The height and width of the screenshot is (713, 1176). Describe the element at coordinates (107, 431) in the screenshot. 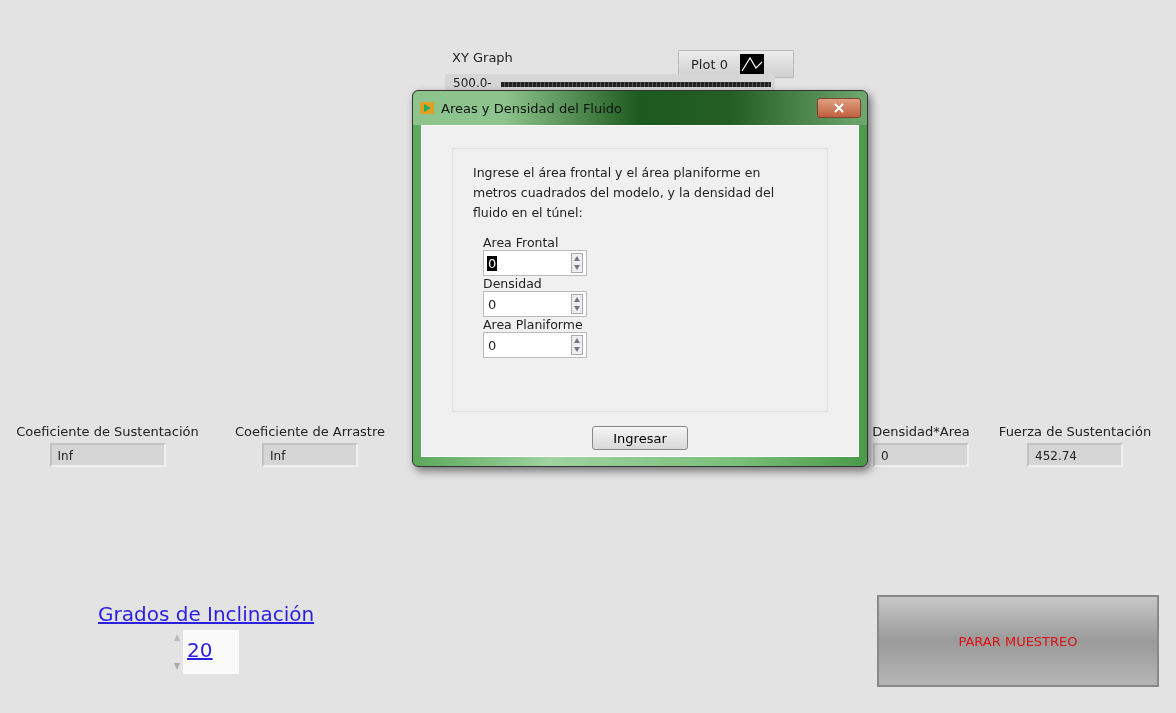

I see `indicator-label: Coeficiente de Sustentación` at that location.